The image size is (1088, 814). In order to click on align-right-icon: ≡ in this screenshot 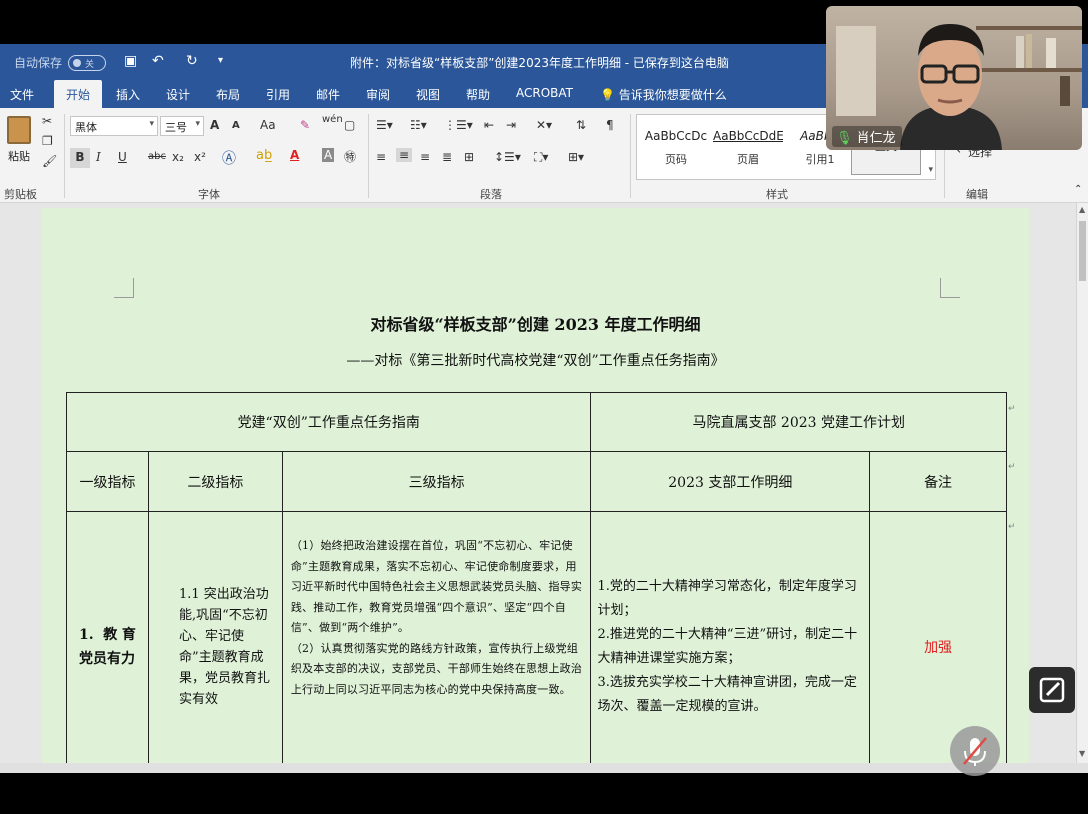, I will do `click(425, 157)`.